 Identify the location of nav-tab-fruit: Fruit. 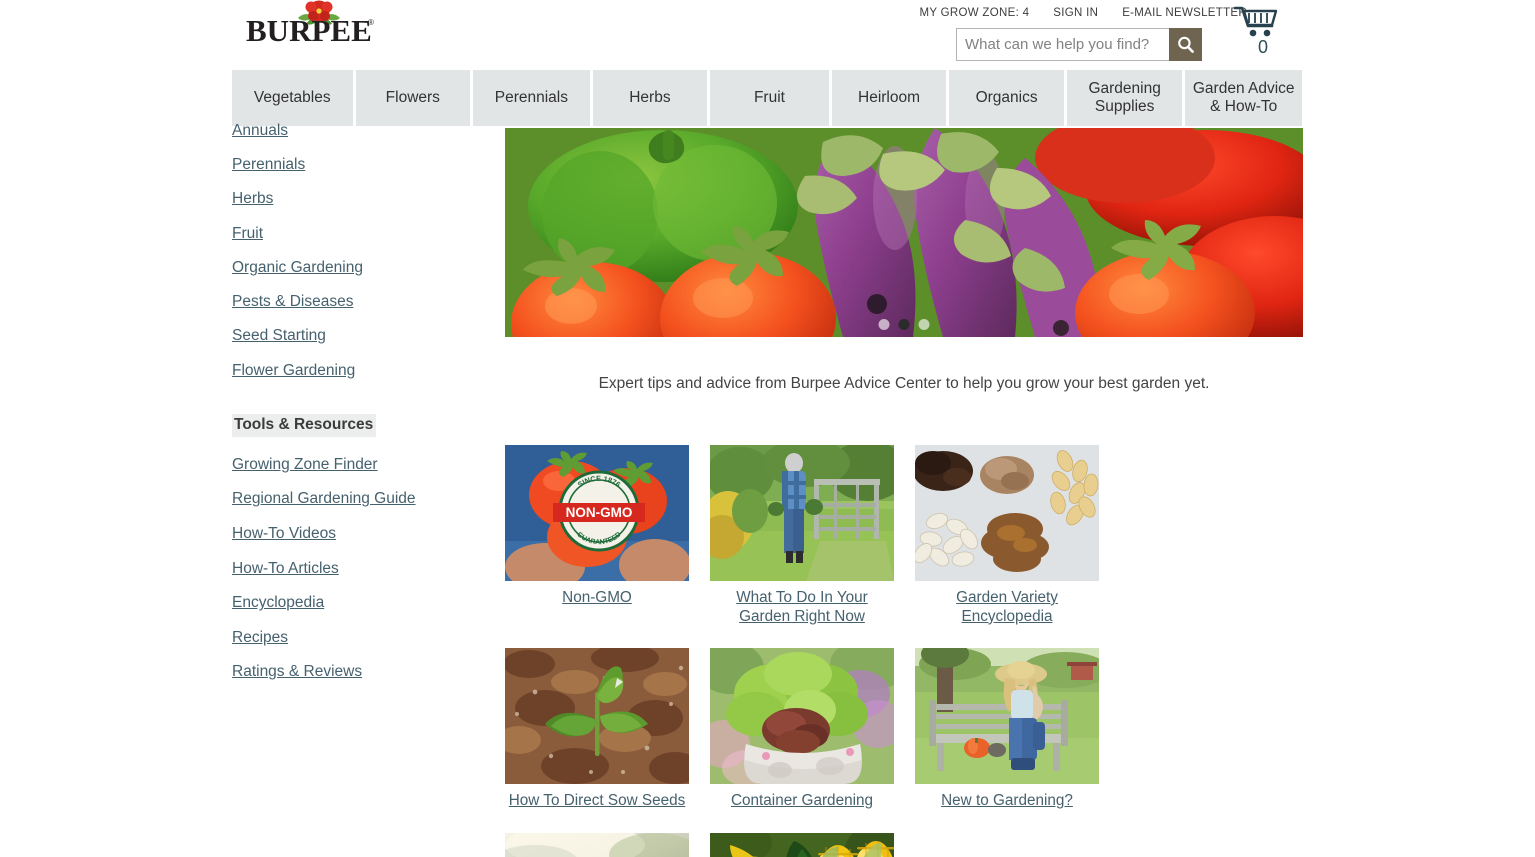
(769, 98).